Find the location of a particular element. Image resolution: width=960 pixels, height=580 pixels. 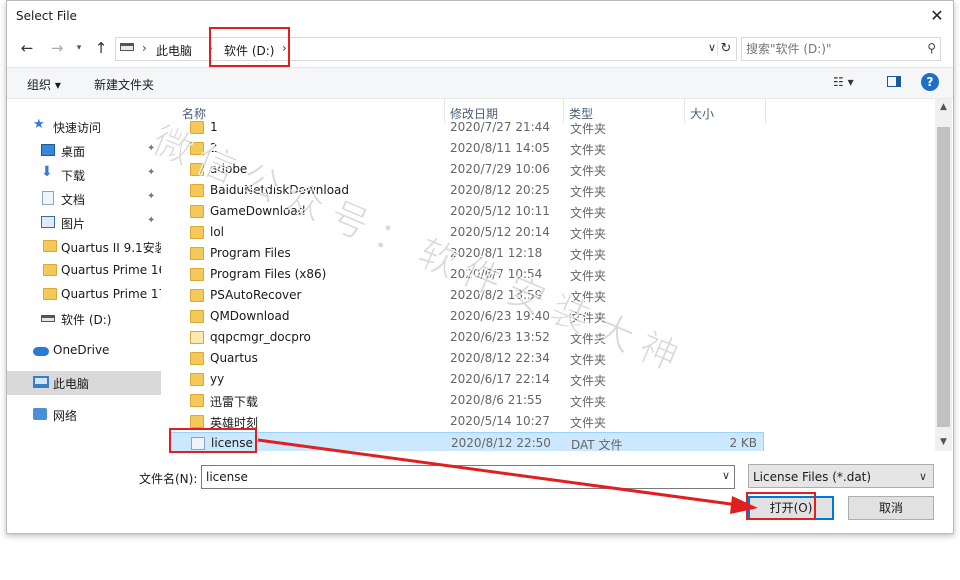

sidebar-item-quartus-17: Quartus Prime 17 is located at coordinates (84, 295).